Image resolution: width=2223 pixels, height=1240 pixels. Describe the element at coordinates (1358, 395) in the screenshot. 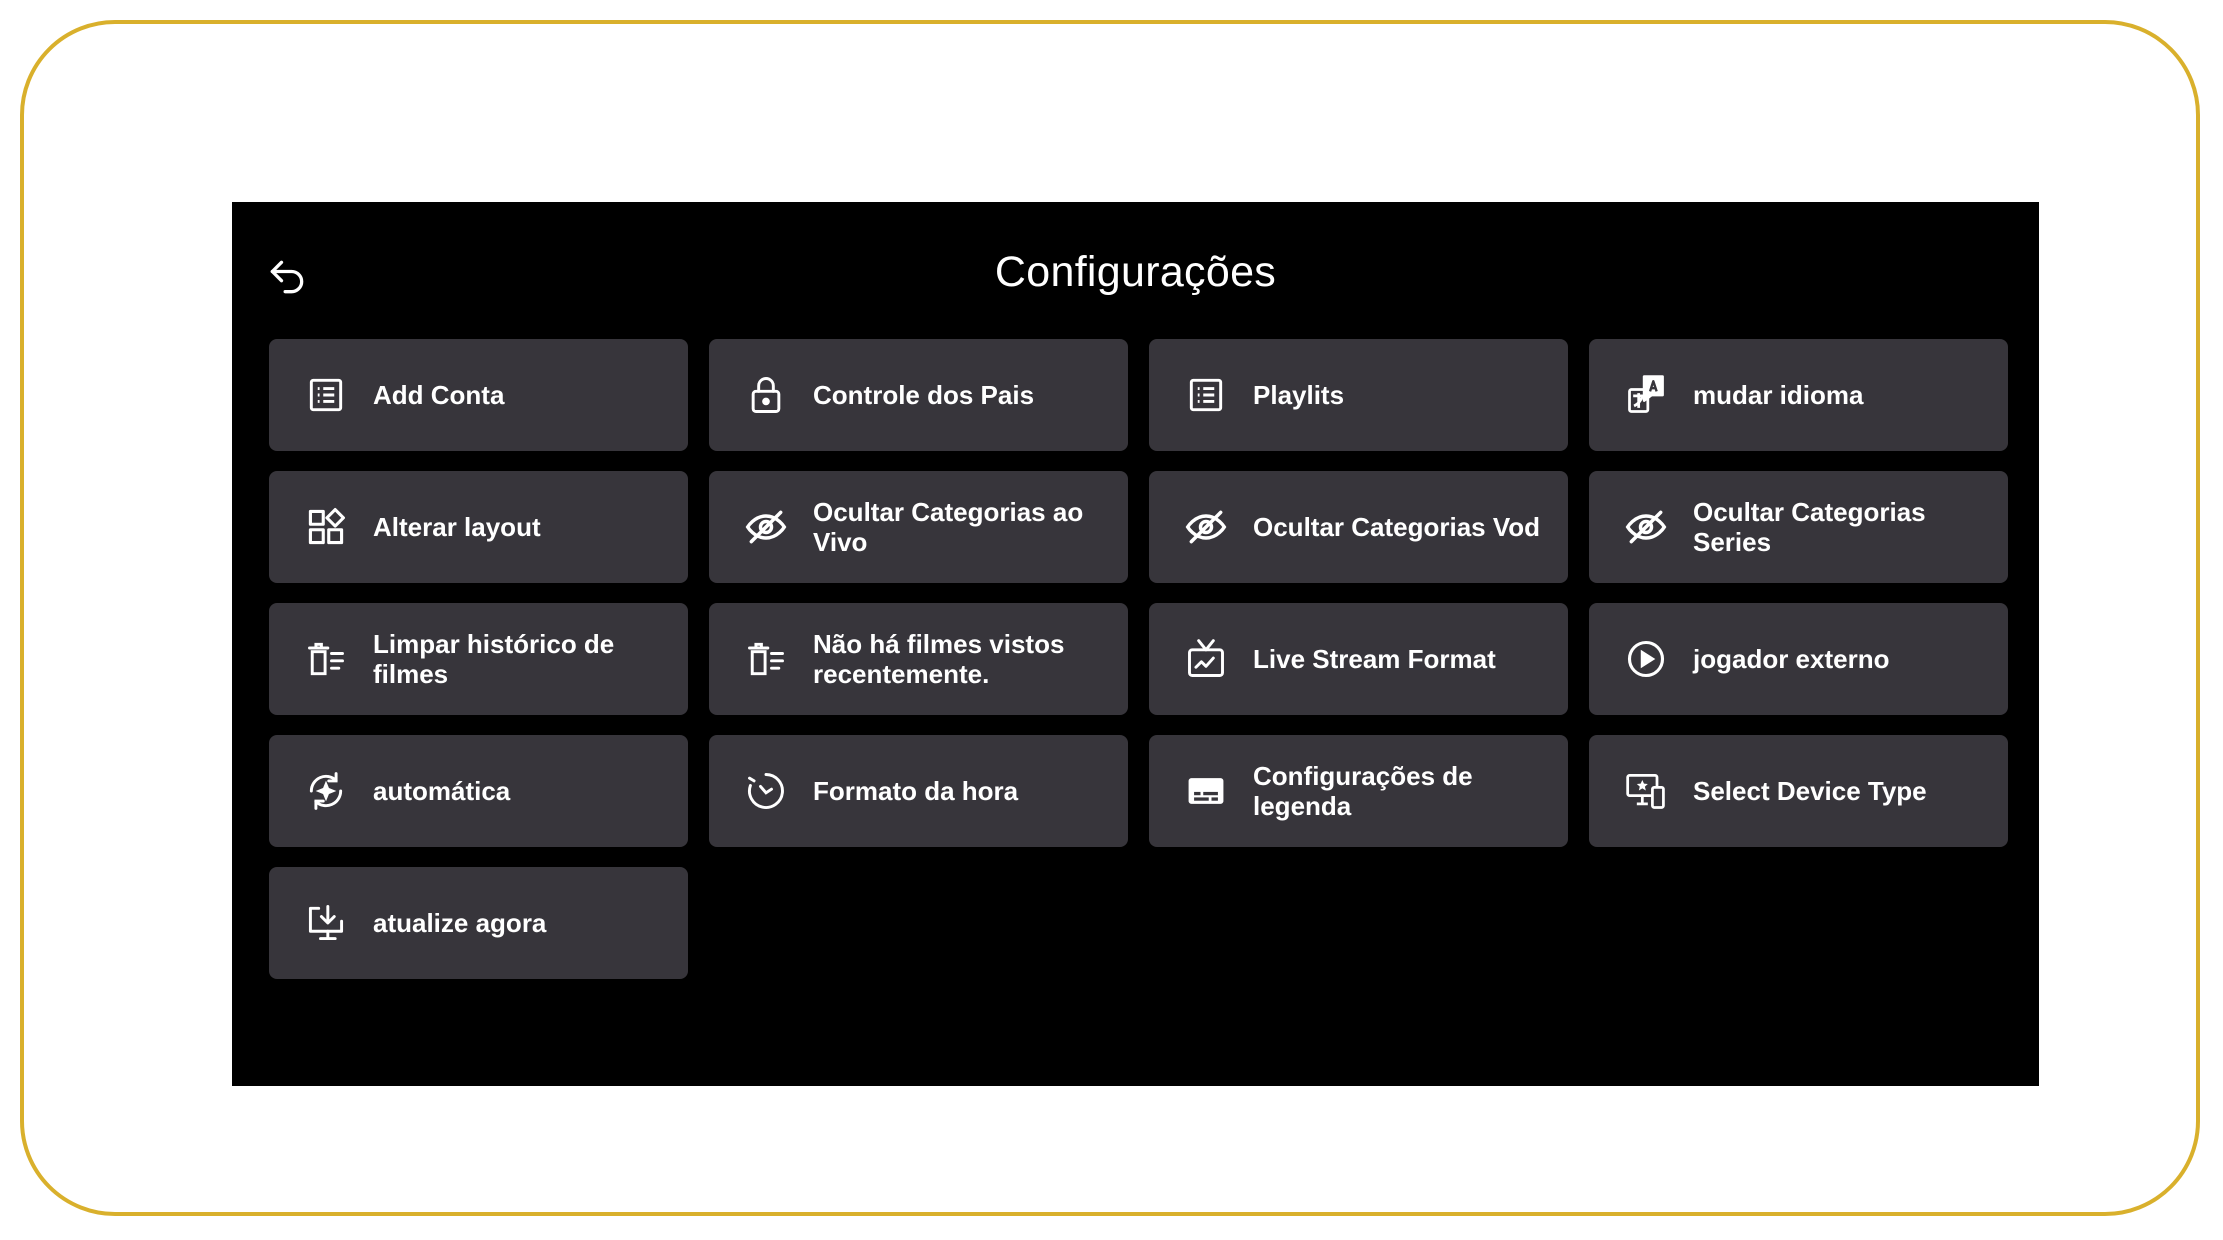

I see `tile-playlits: Playlits` at that location.